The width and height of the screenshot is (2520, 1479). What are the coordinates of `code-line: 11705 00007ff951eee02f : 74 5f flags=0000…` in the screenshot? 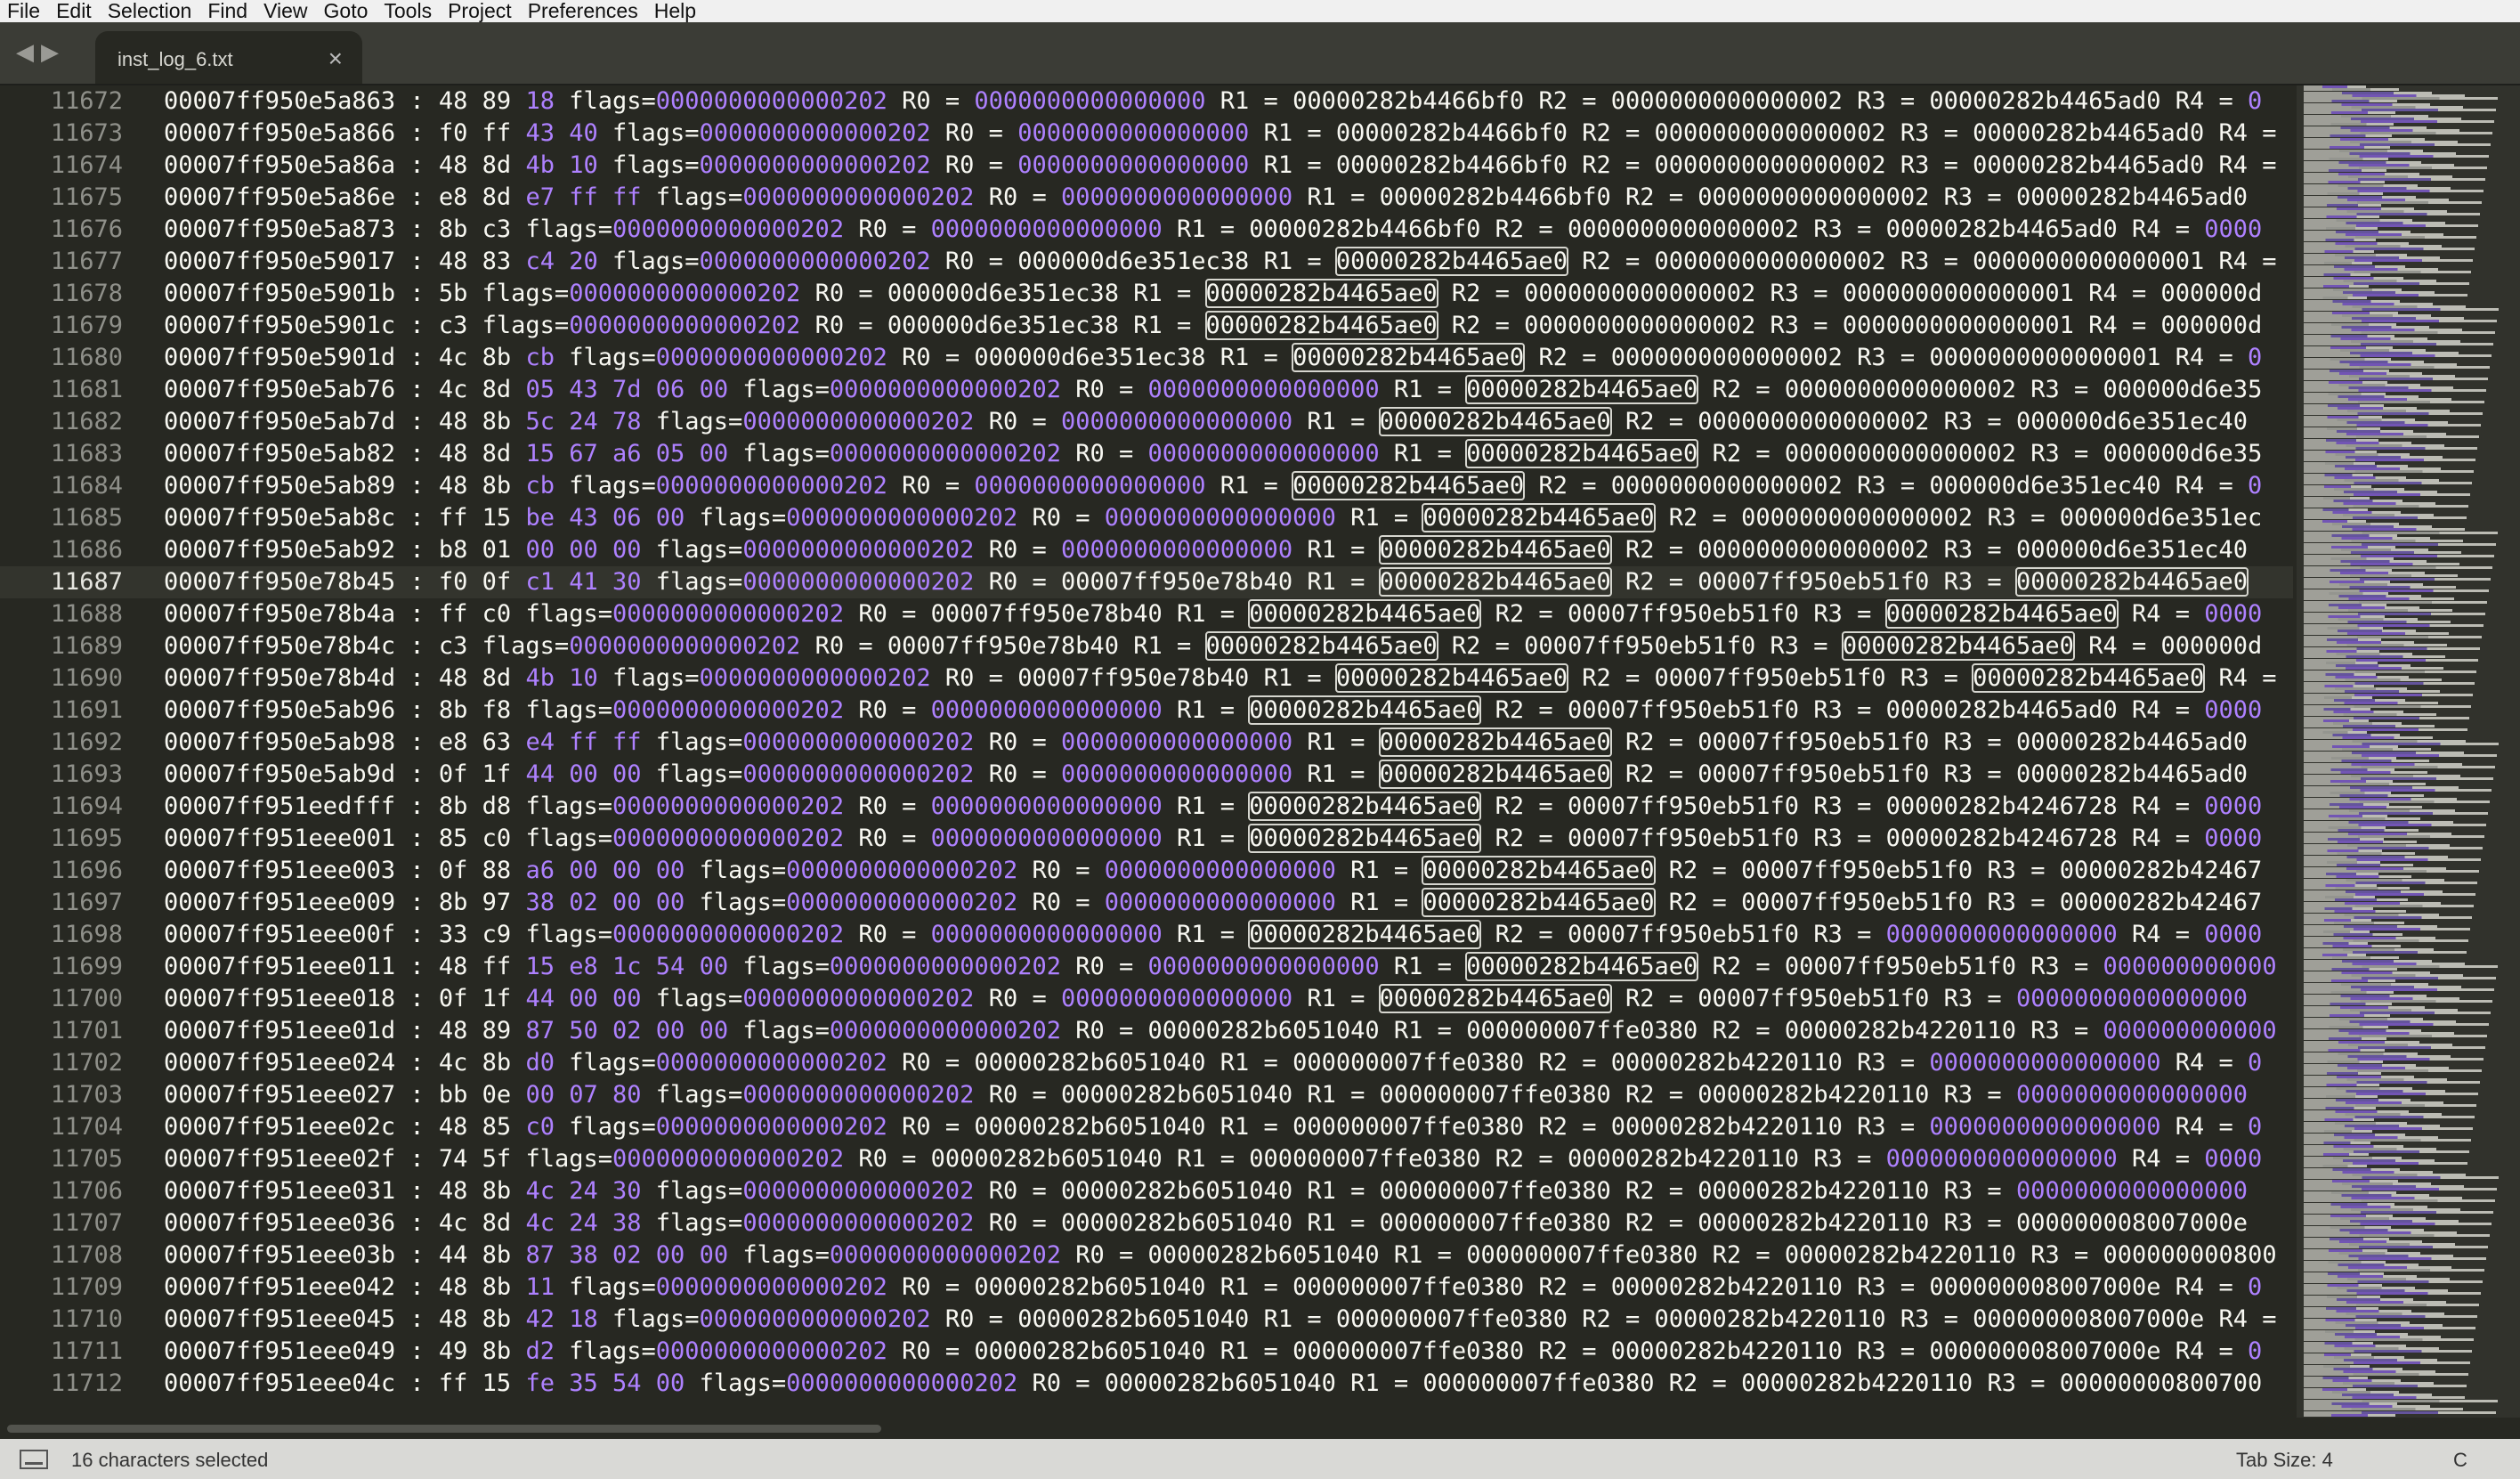 It's located at (1146, 1159).